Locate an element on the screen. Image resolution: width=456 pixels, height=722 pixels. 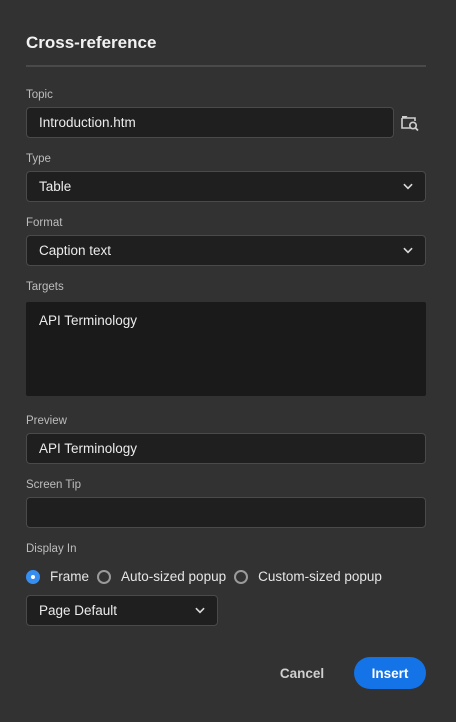
title-divider is located at coordinates (226, 66).